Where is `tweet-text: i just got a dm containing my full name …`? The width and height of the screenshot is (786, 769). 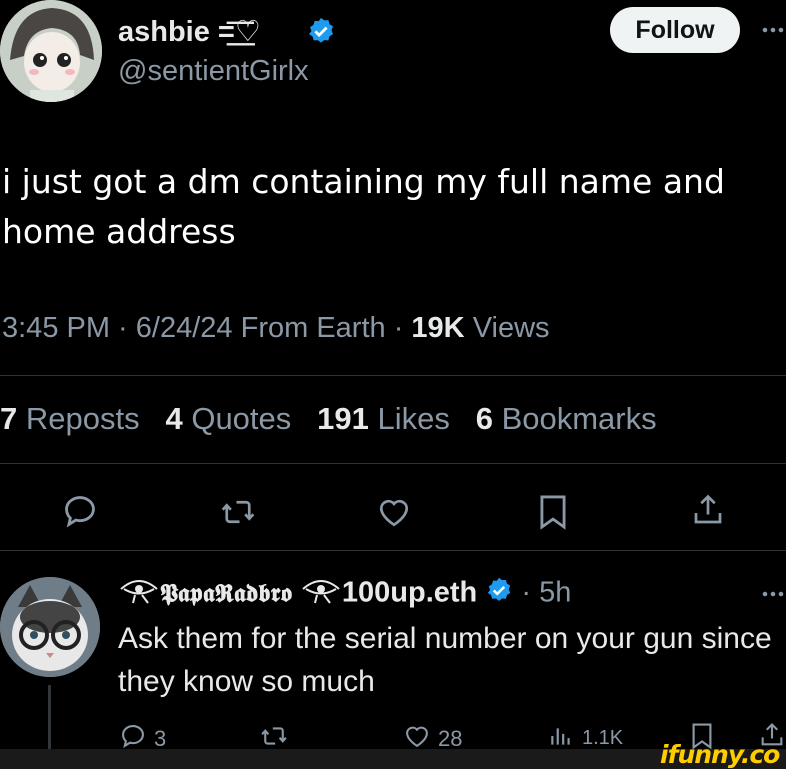
tweet-text: i just got a dm containing my full name … is located at coordinates (363, 206).